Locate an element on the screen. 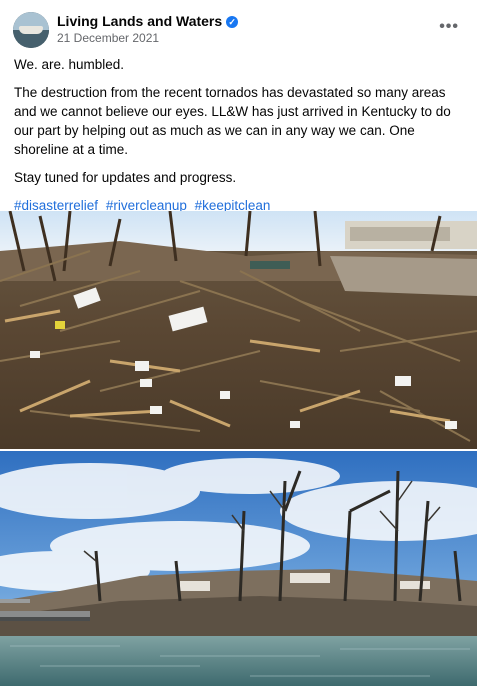  post-timestamp: 21 December 2021 is located at coordinates (108, 38).